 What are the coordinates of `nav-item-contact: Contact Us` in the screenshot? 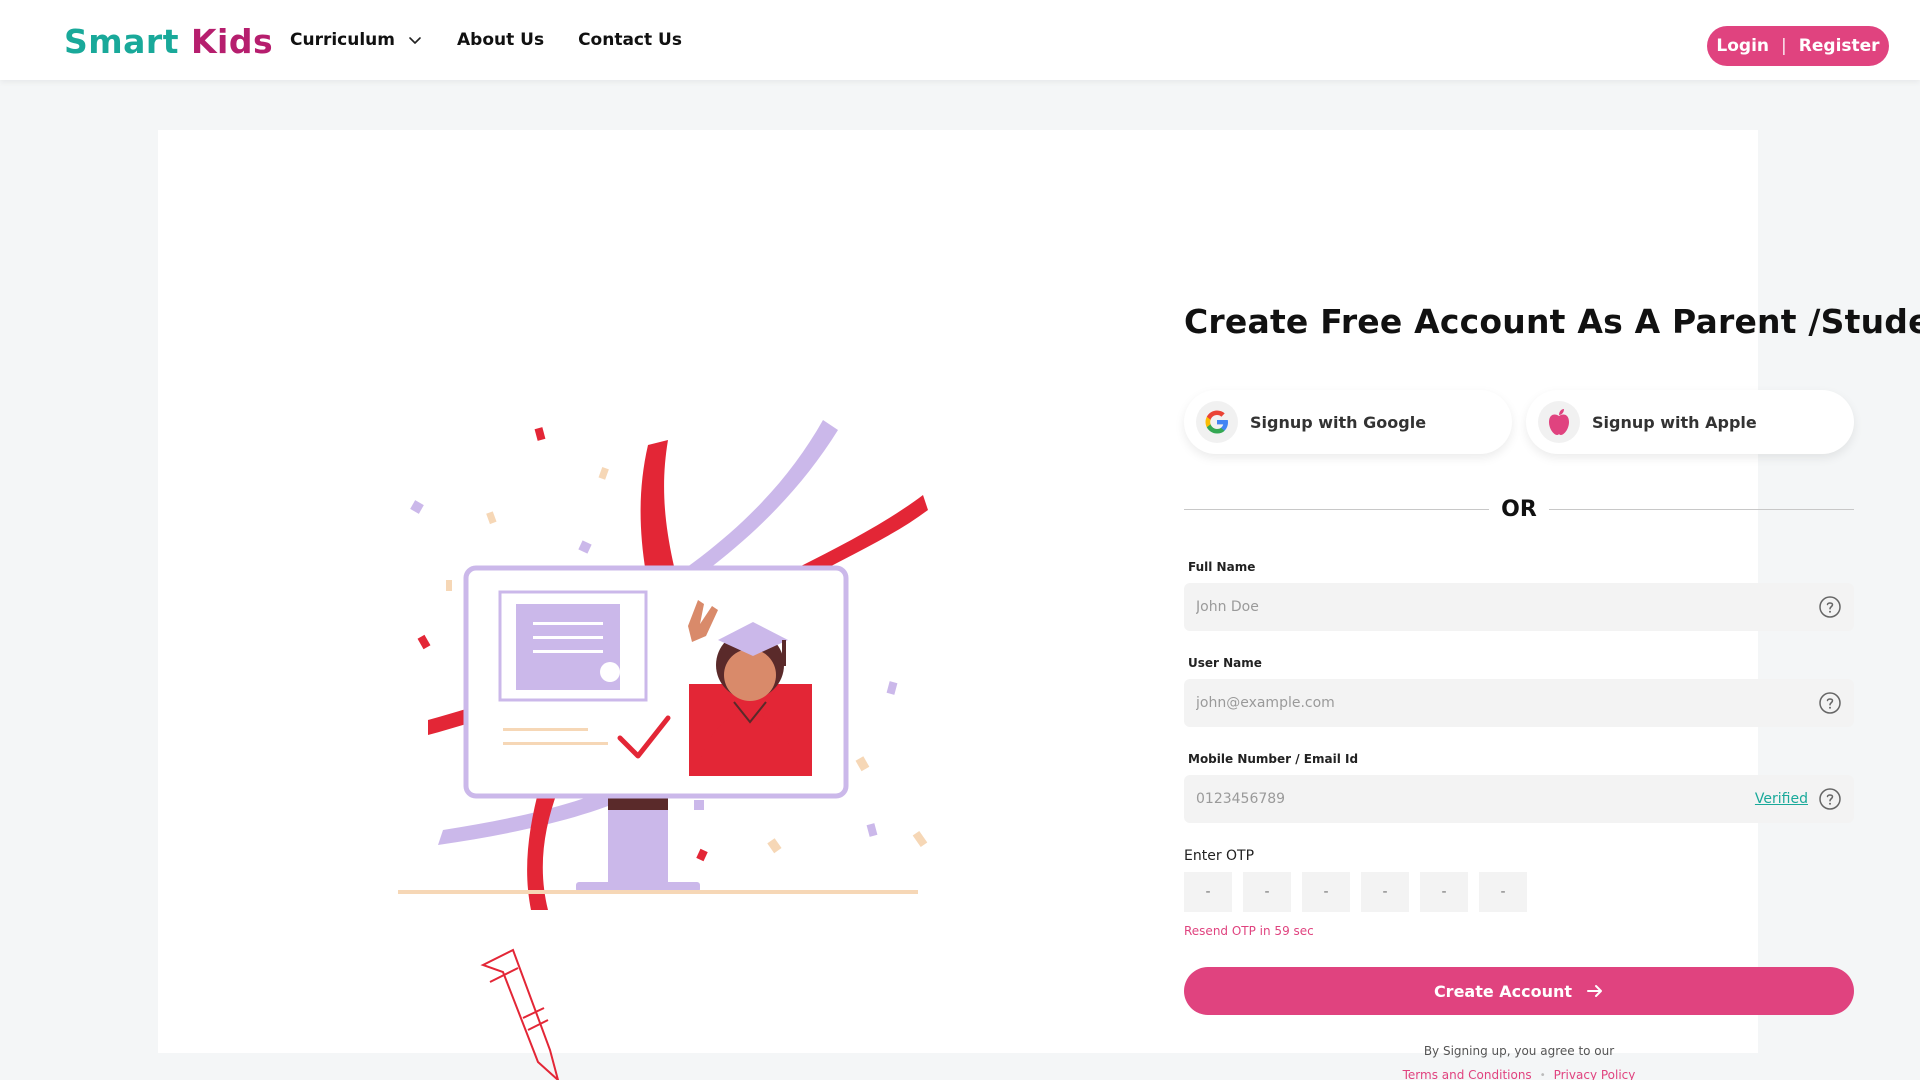 It's located at (630, 40).